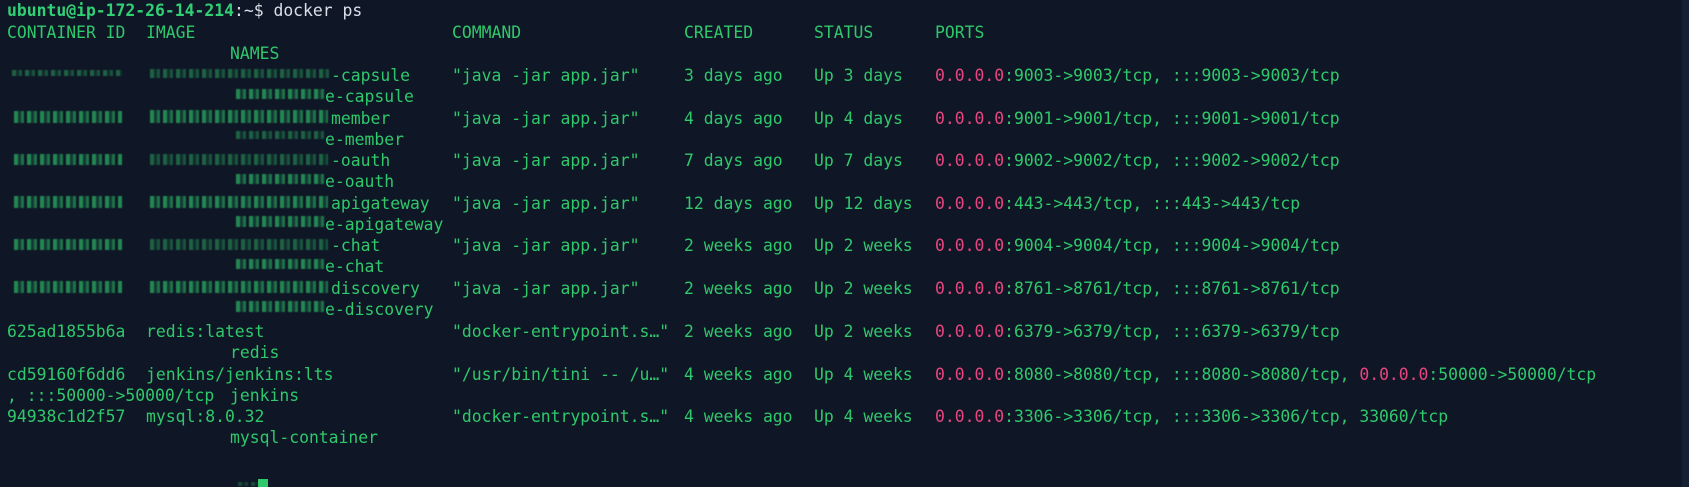  I want to click on image-suffix: -chat, so click(356, 245).